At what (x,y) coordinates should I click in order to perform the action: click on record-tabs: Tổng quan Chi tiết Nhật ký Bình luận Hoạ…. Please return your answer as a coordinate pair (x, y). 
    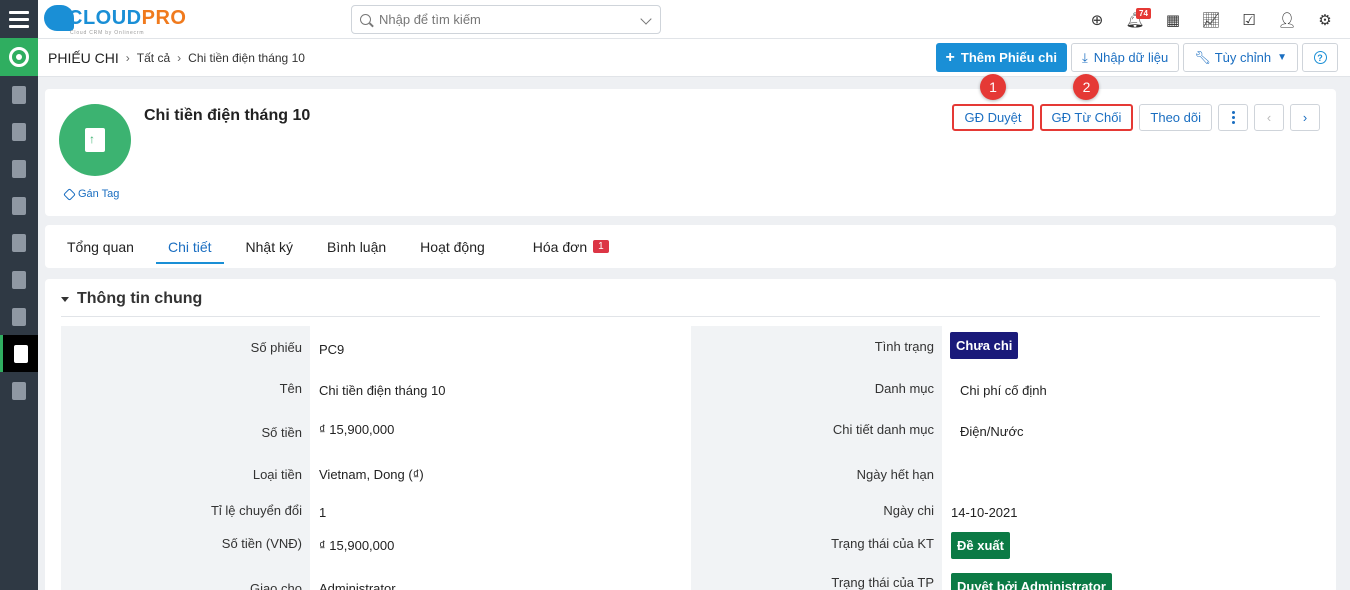
    Looking at the image, I should click on (690, 246).